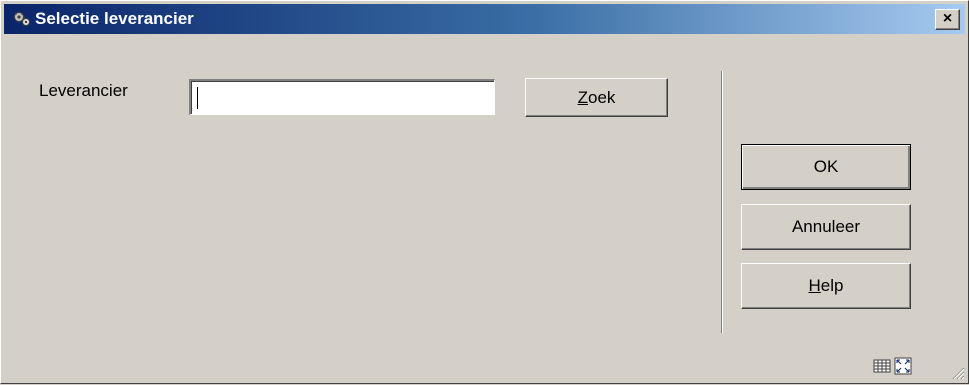 The width and height of the screenshot is (969, 385). Describe the element at coordinates (882, 366) in the screenshot. I see `keyboard-icon` at that location.